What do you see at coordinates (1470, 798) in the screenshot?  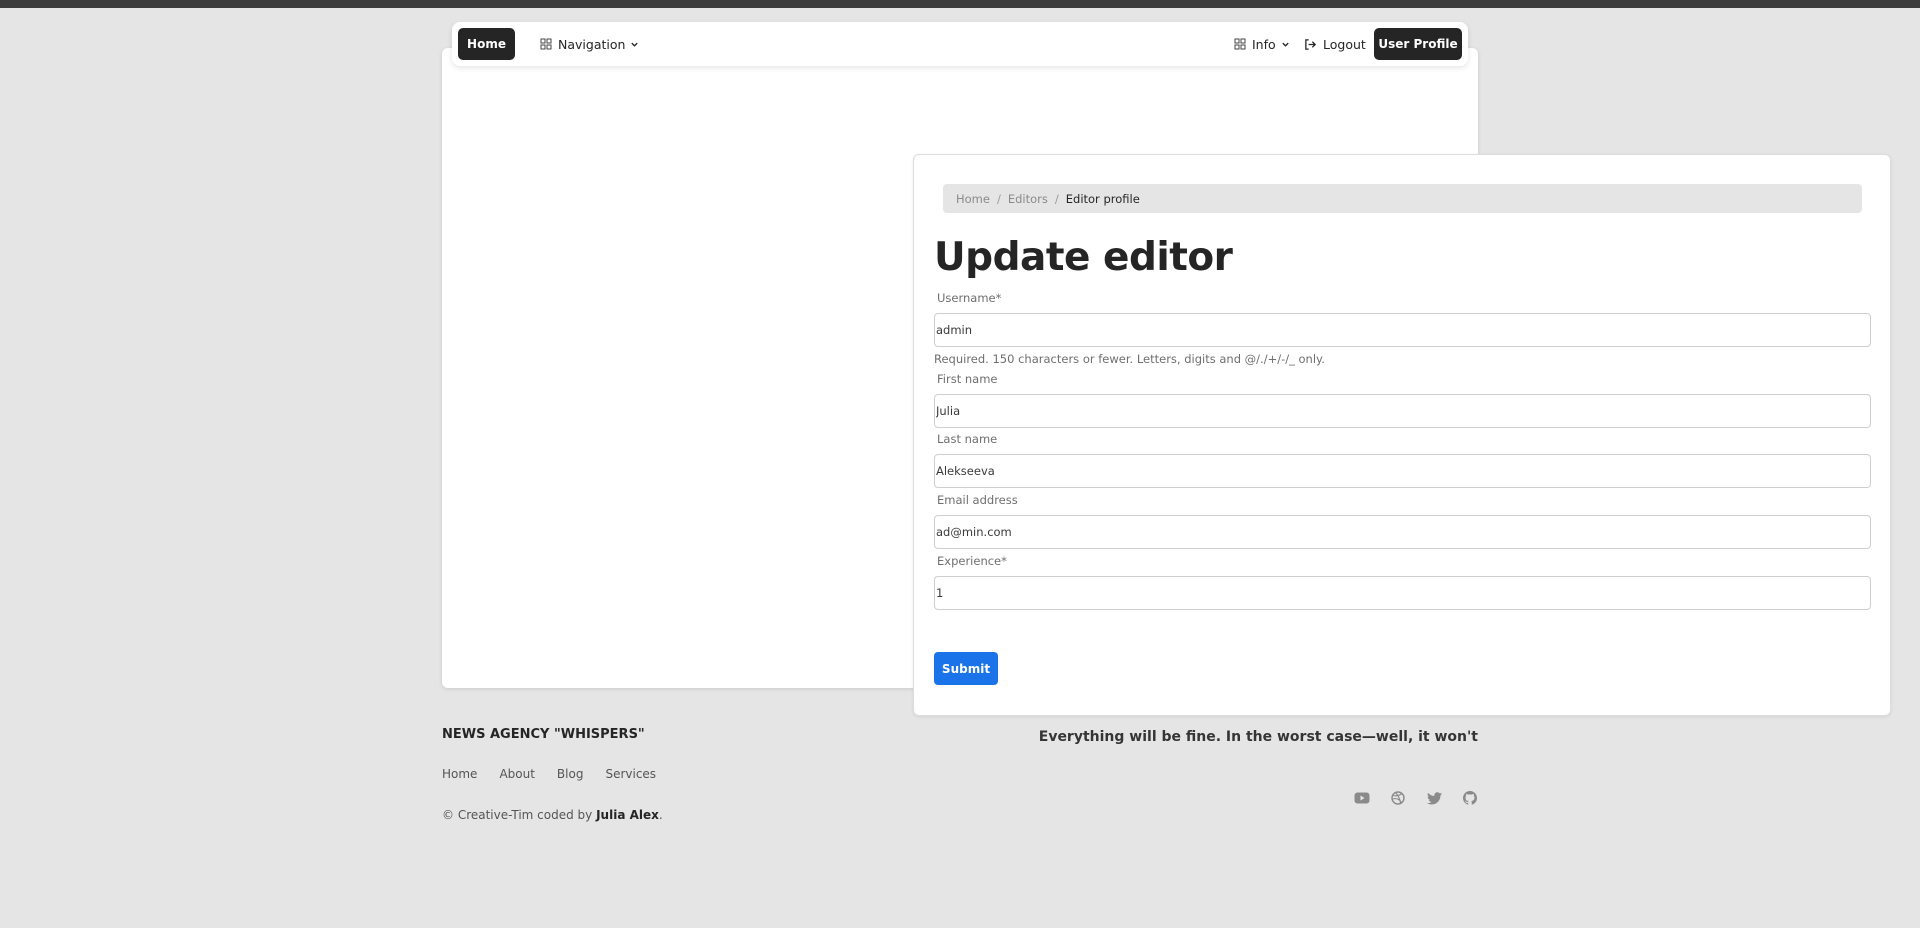 I see `github-icon` at bounding box center [1470, 798].